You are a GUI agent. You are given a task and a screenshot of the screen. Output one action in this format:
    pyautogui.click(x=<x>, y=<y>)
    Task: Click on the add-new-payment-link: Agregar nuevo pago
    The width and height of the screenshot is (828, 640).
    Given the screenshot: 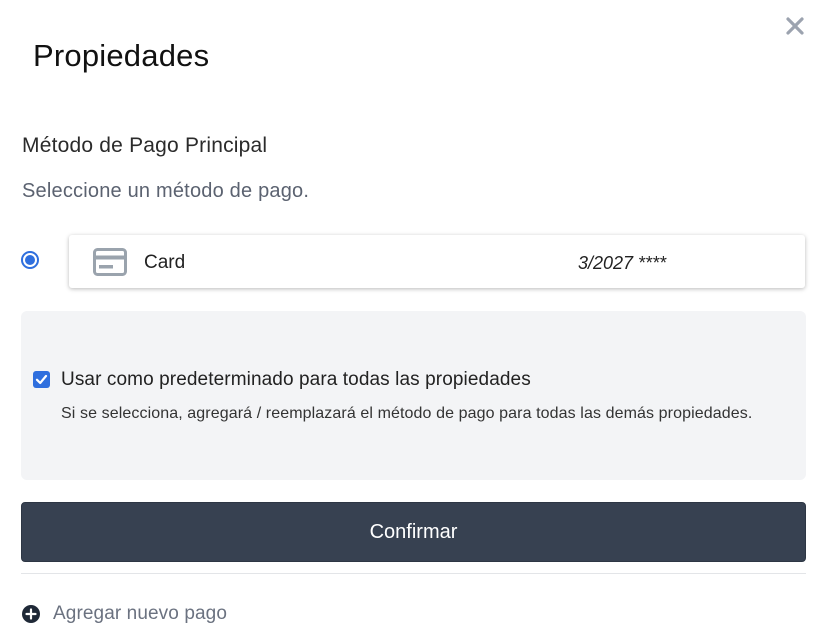 What is the action you would take?
    pyautogui.click(x=124, y=614)
    